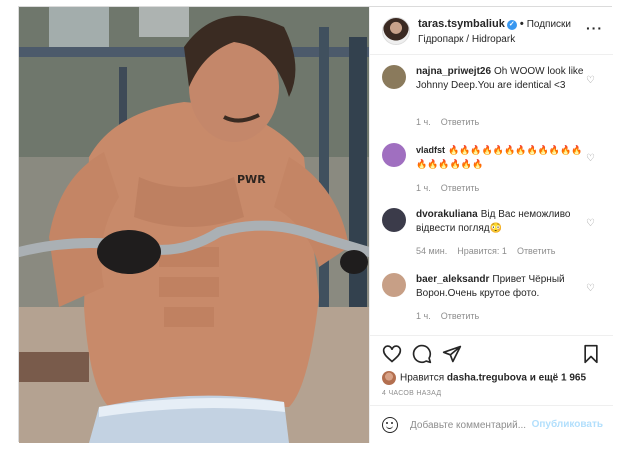 The image size is (620, 458). Describe the element at coordinates (452, 354) in the screenshot. I see `share-icon` at that location.